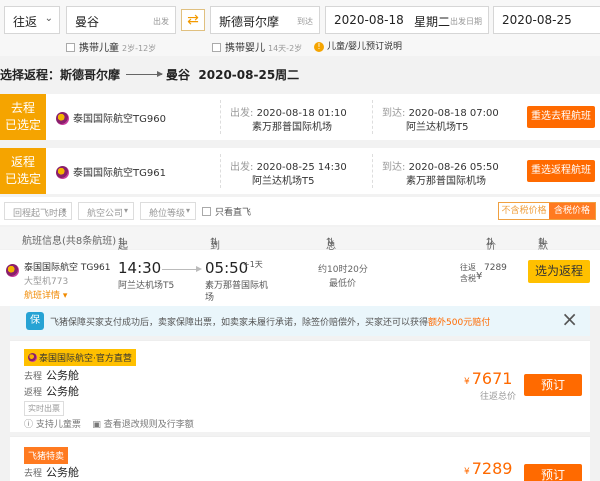 The height and width of the screenshot is (481, 600). I want to click on return-tag-line1: 返程, so click(22, 162).